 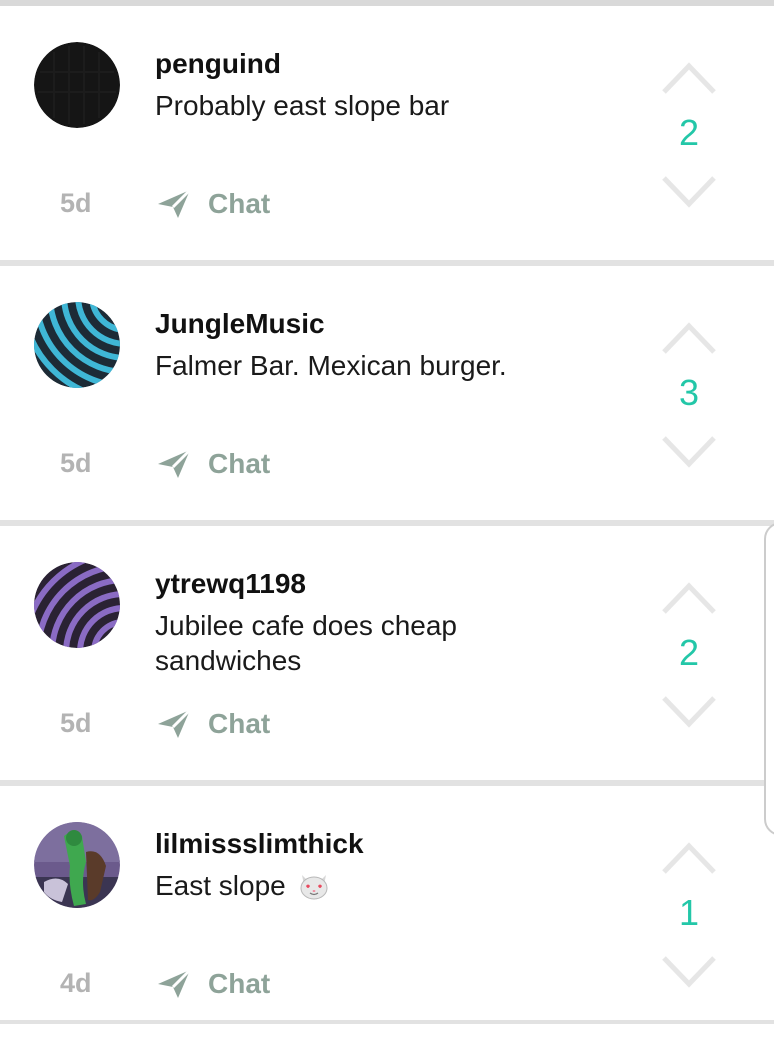 What do you see at coordinates (689, 912) in the screenshot?
I see `vote-score: 1` at bounding box center [689, 912].